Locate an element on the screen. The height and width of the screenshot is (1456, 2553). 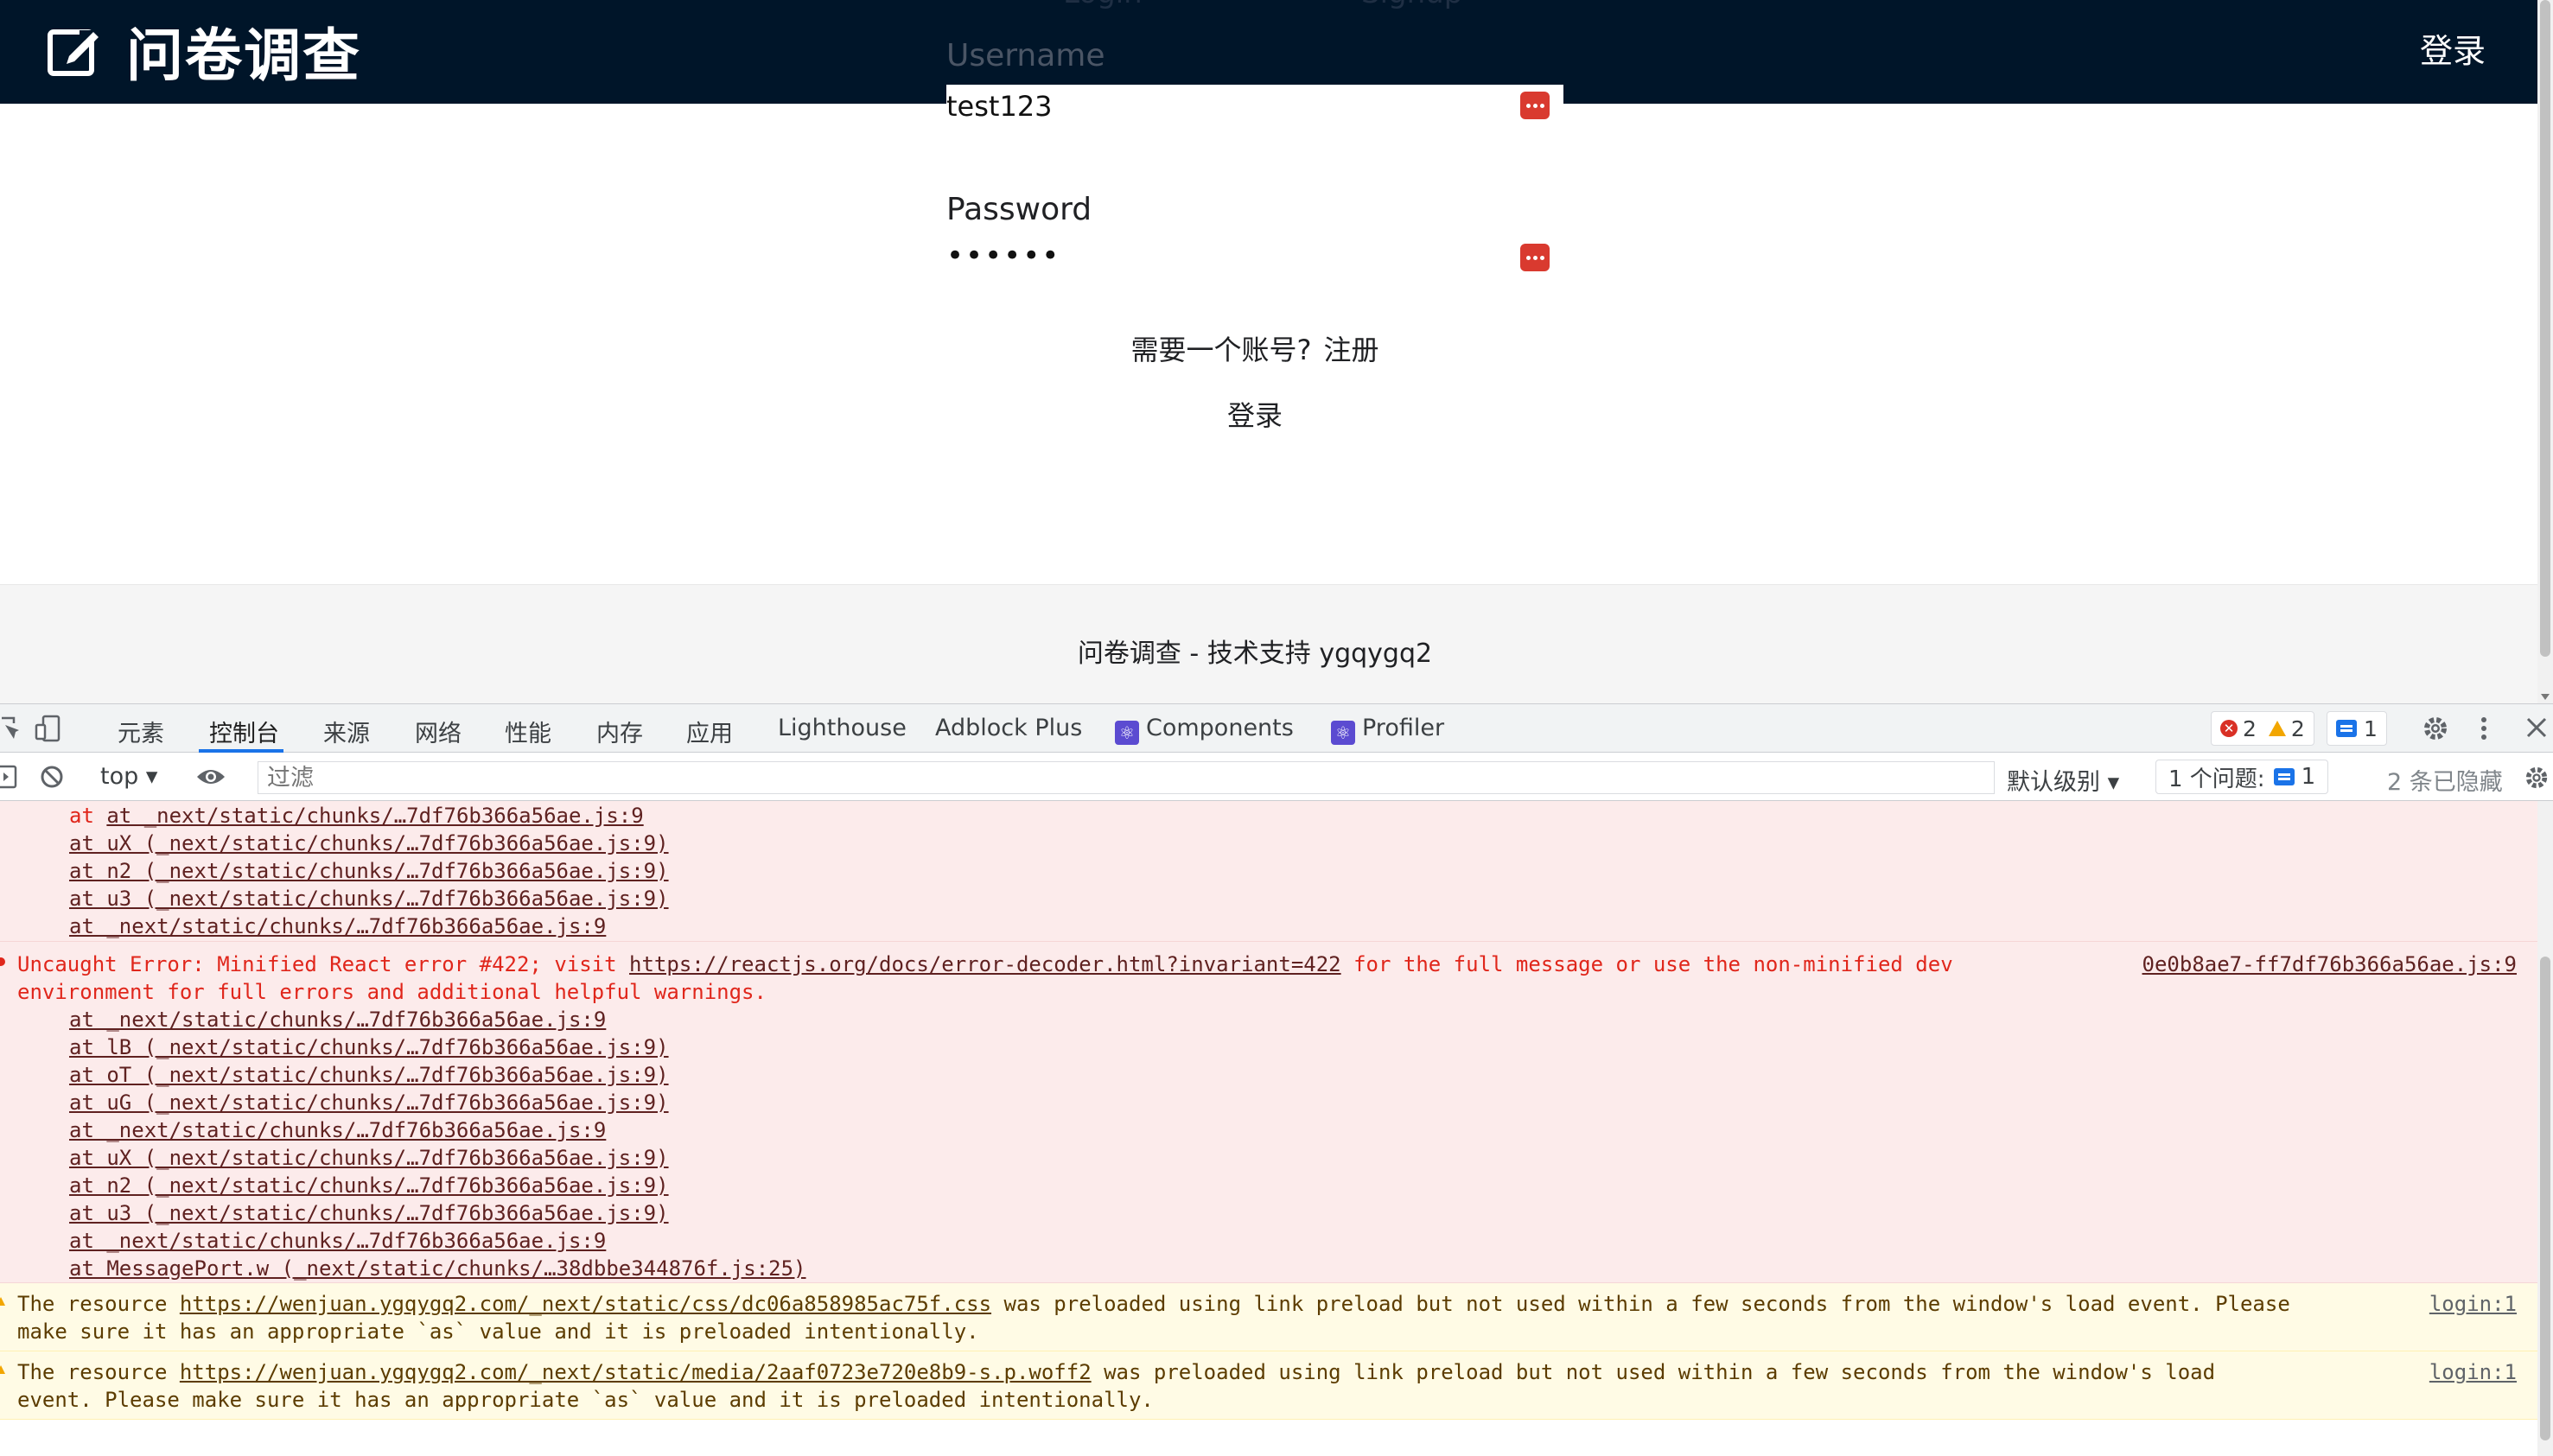
clear-console-icon is located at coordinates (52, 777).